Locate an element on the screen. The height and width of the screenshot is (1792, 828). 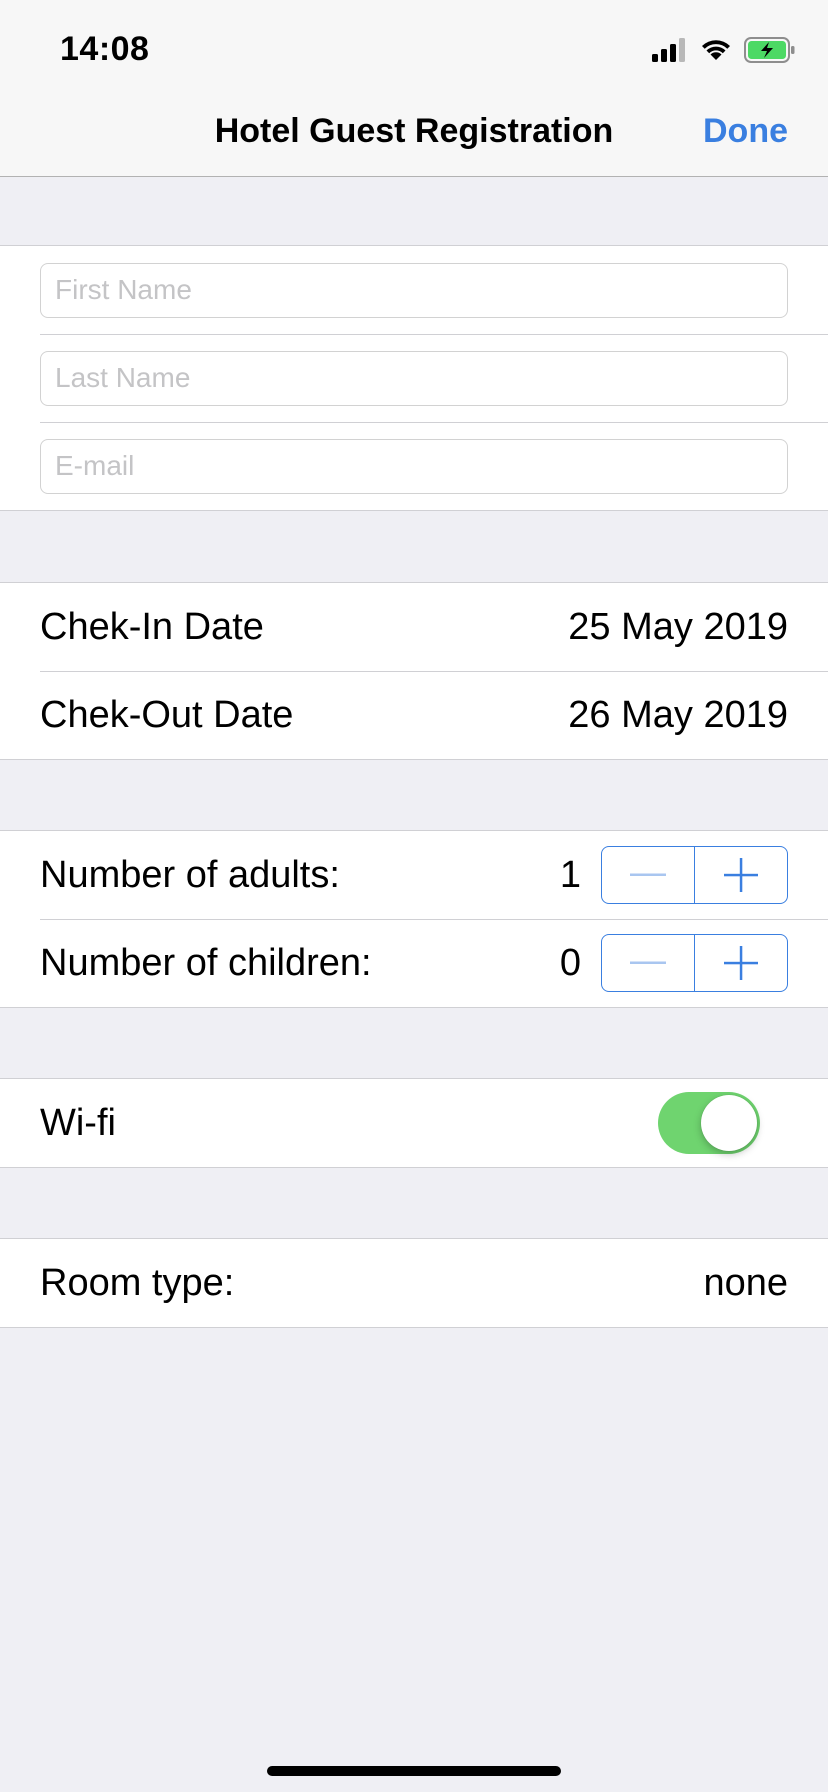
first-name-field is located at coordinates (414, 290).